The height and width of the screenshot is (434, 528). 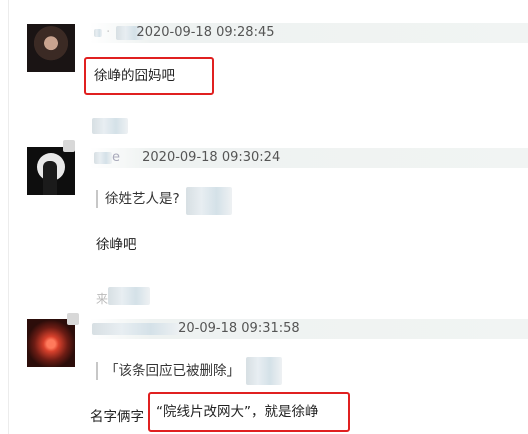 What do you see at coordinates (309, 33) in the screenshot?
I see `post-meta: · 2020-09-18 09:28:45` at bounding box center [309, 33].